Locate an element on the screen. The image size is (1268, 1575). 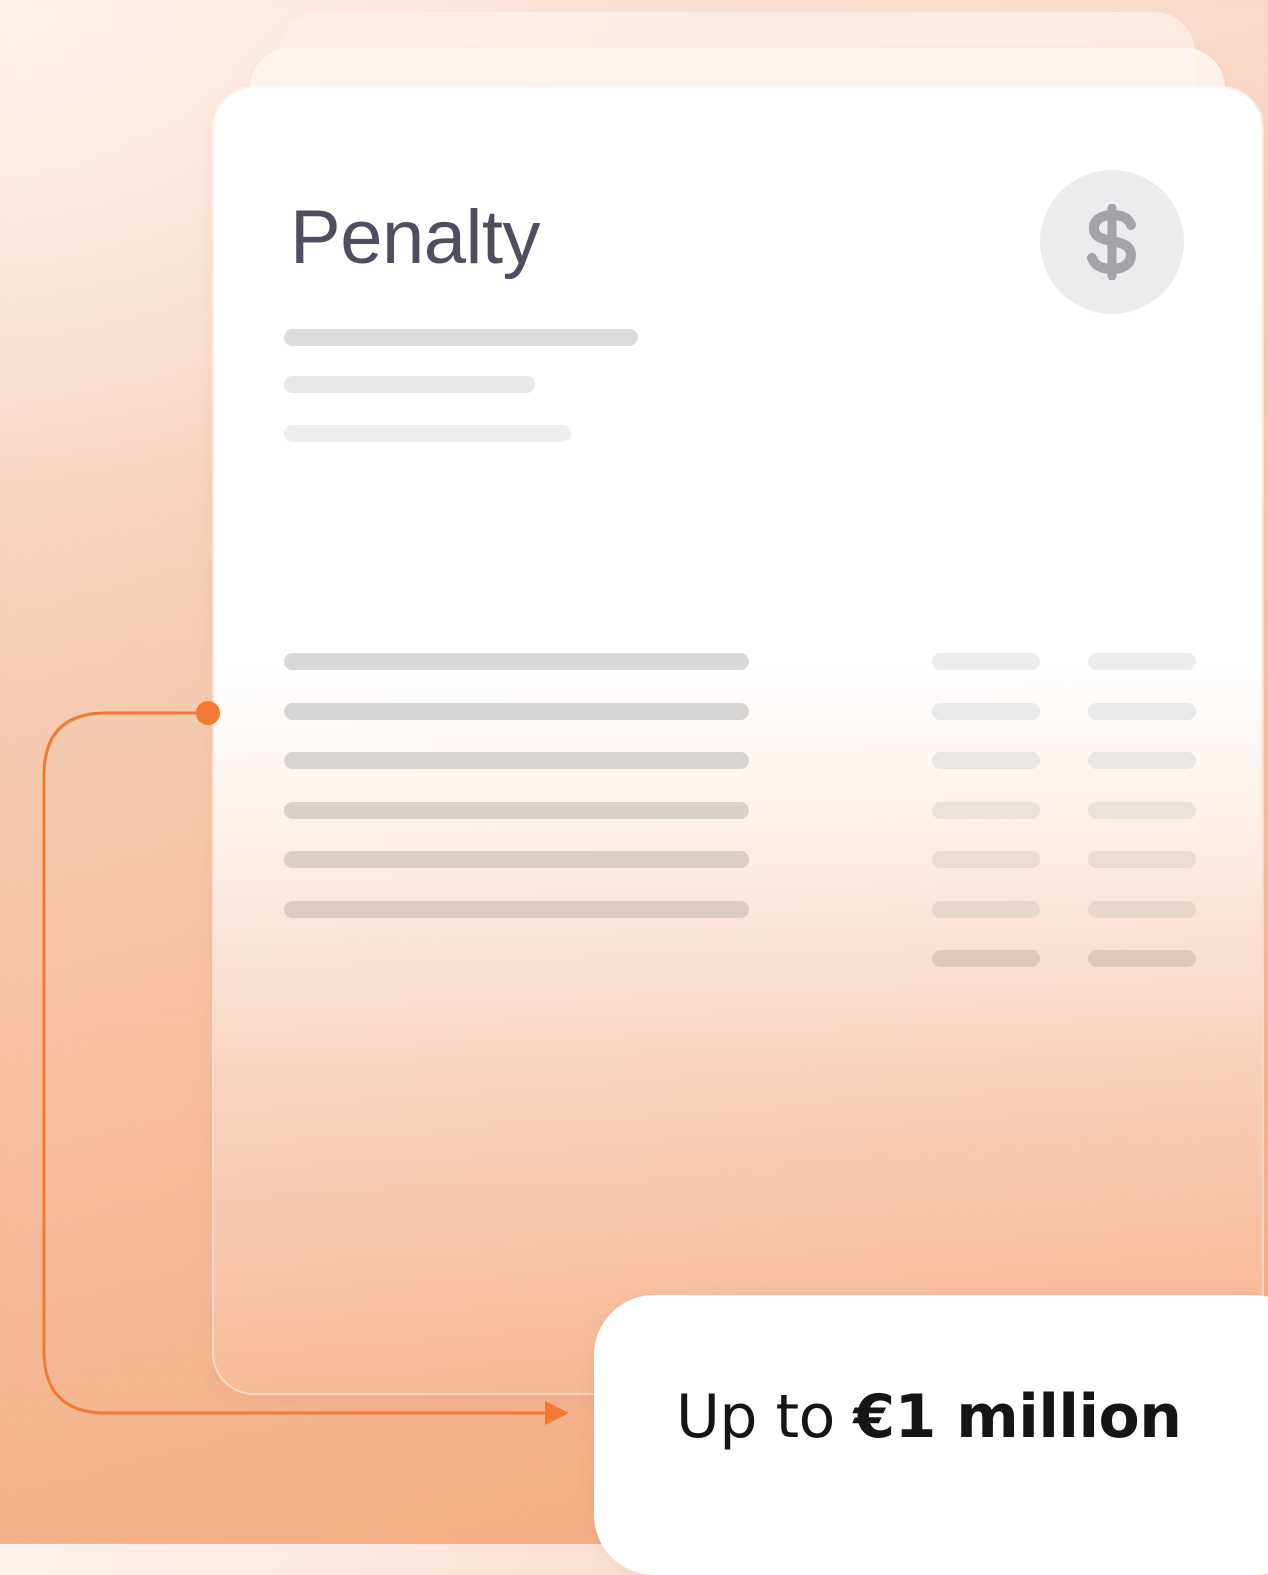
penalty-amount-callout: Up to €1 million is located at coordinates (931, 1435).